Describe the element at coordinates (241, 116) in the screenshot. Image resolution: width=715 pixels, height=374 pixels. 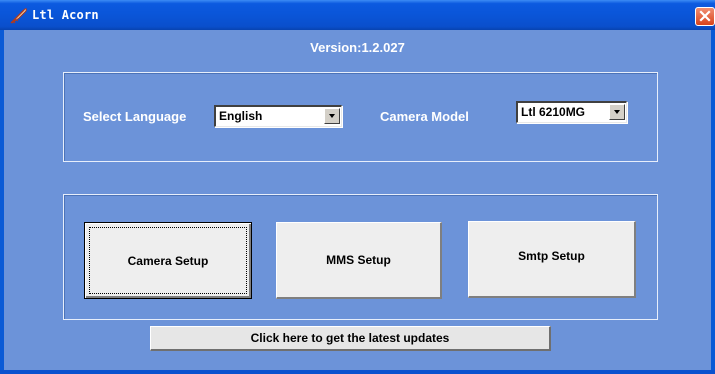
I see `language-value: English` at that location.